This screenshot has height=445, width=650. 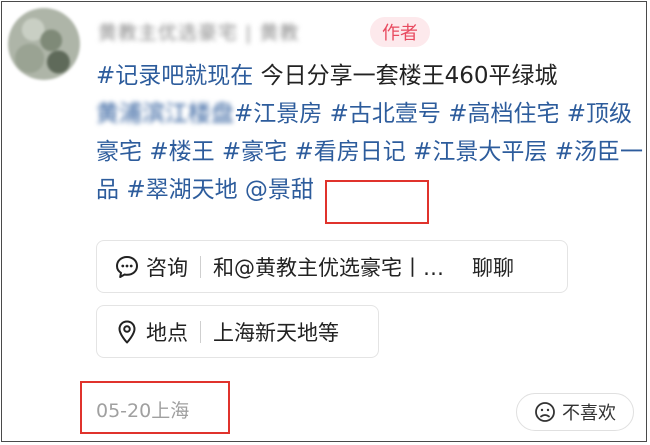 I want to click on frown-face-icon, so click(x=545, y=412).